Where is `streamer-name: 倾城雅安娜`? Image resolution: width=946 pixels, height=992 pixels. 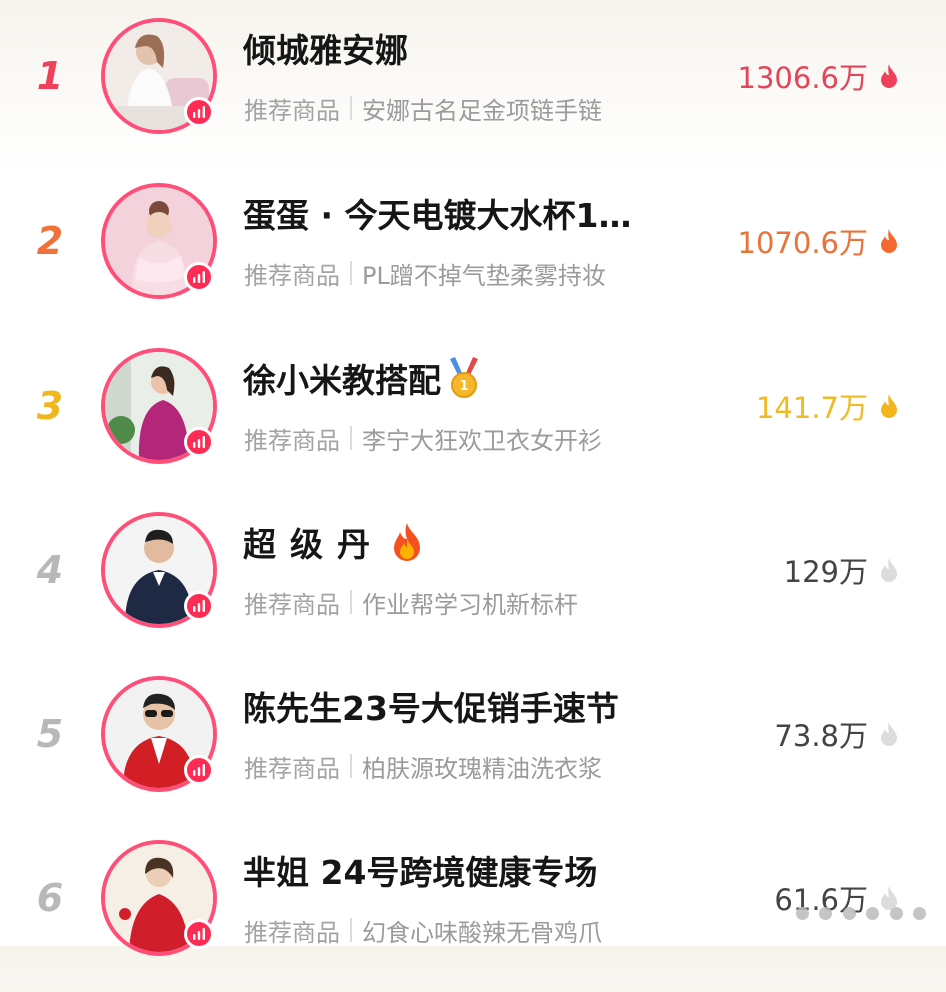
streamer-name: 倾城雅安娜 is located at coordinates (325, 48).